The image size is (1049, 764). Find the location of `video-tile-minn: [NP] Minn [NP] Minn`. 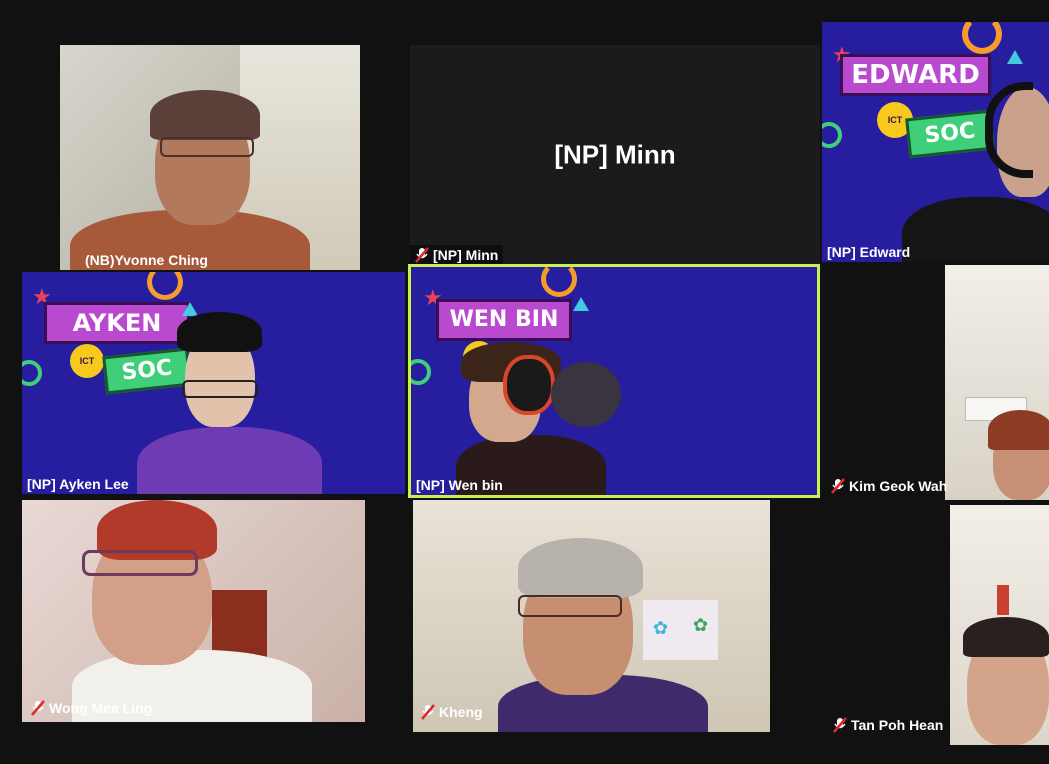

video-tile-minn: [NP] Minn [NP] Minn is located at coordinates (615, 155).